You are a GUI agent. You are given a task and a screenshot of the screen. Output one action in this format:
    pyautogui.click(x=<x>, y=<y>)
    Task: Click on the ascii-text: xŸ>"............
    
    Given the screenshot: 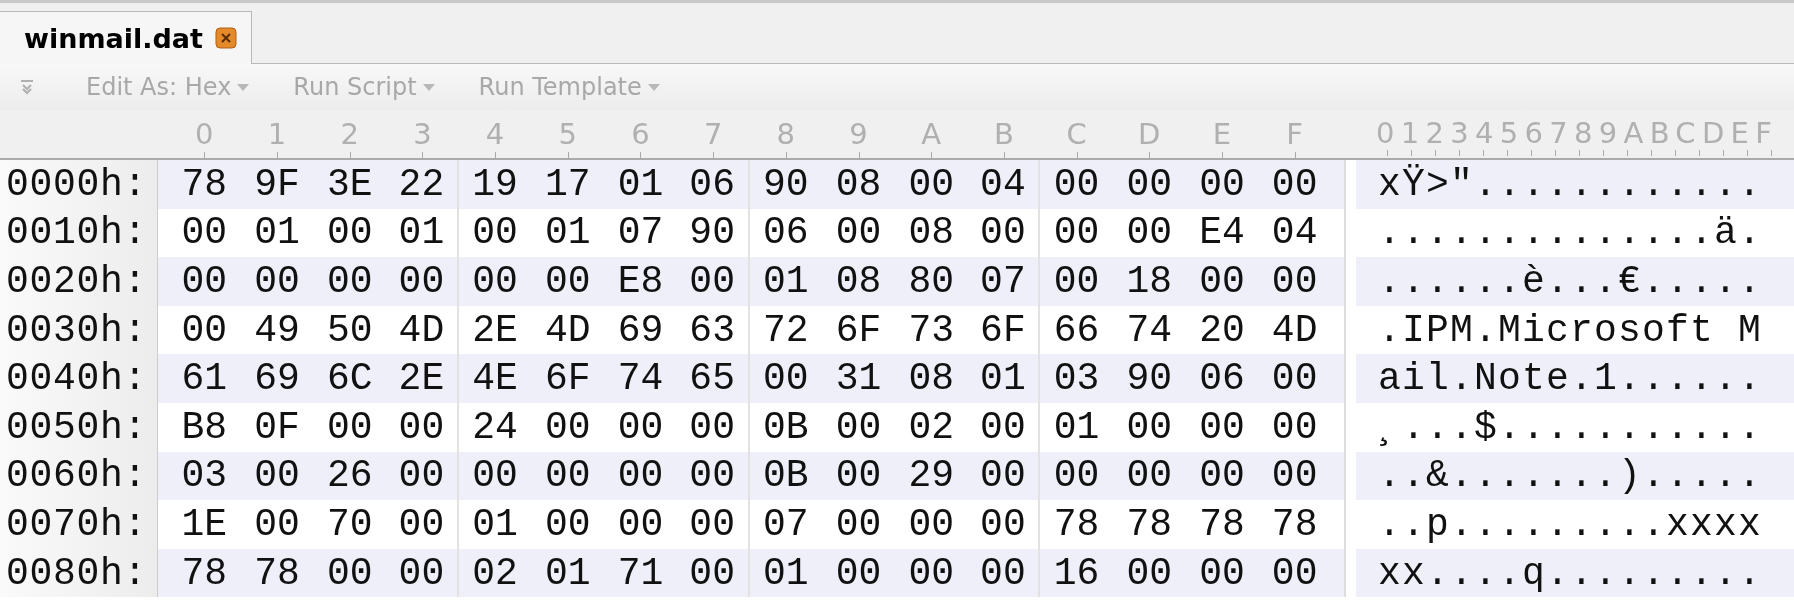 What is the action you would take?
    pyautogui.click(x=1570, y=184)
    